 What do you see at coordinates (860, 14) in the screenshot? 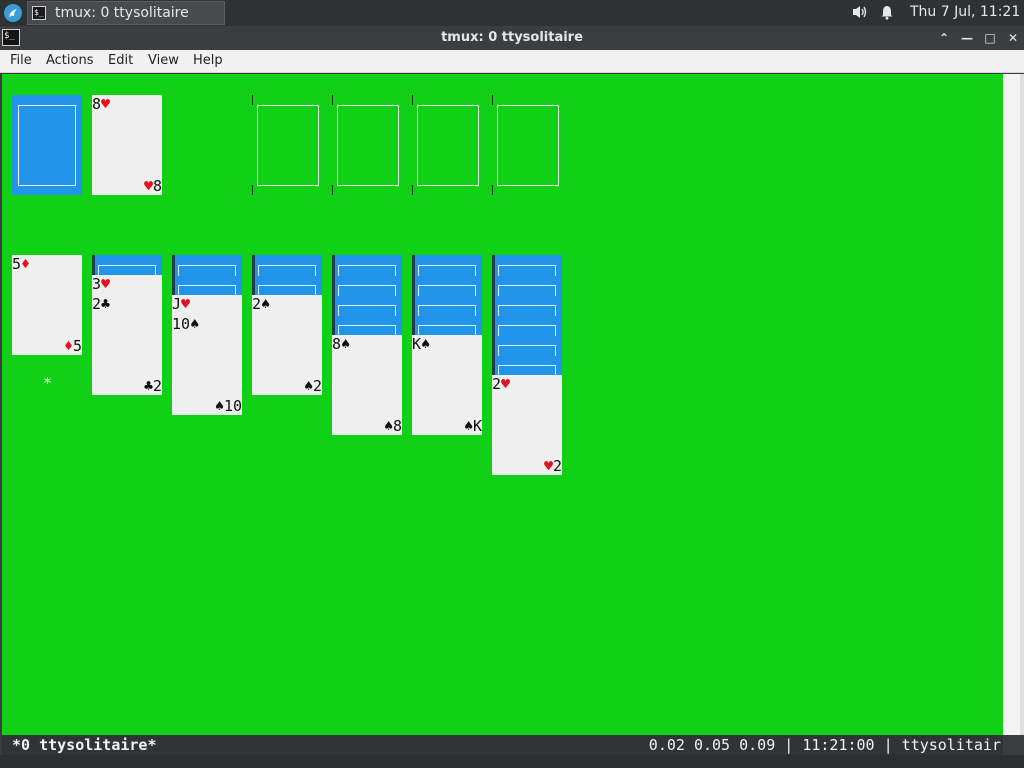
I see `speaker-icon` at bounding box center [860, 14].